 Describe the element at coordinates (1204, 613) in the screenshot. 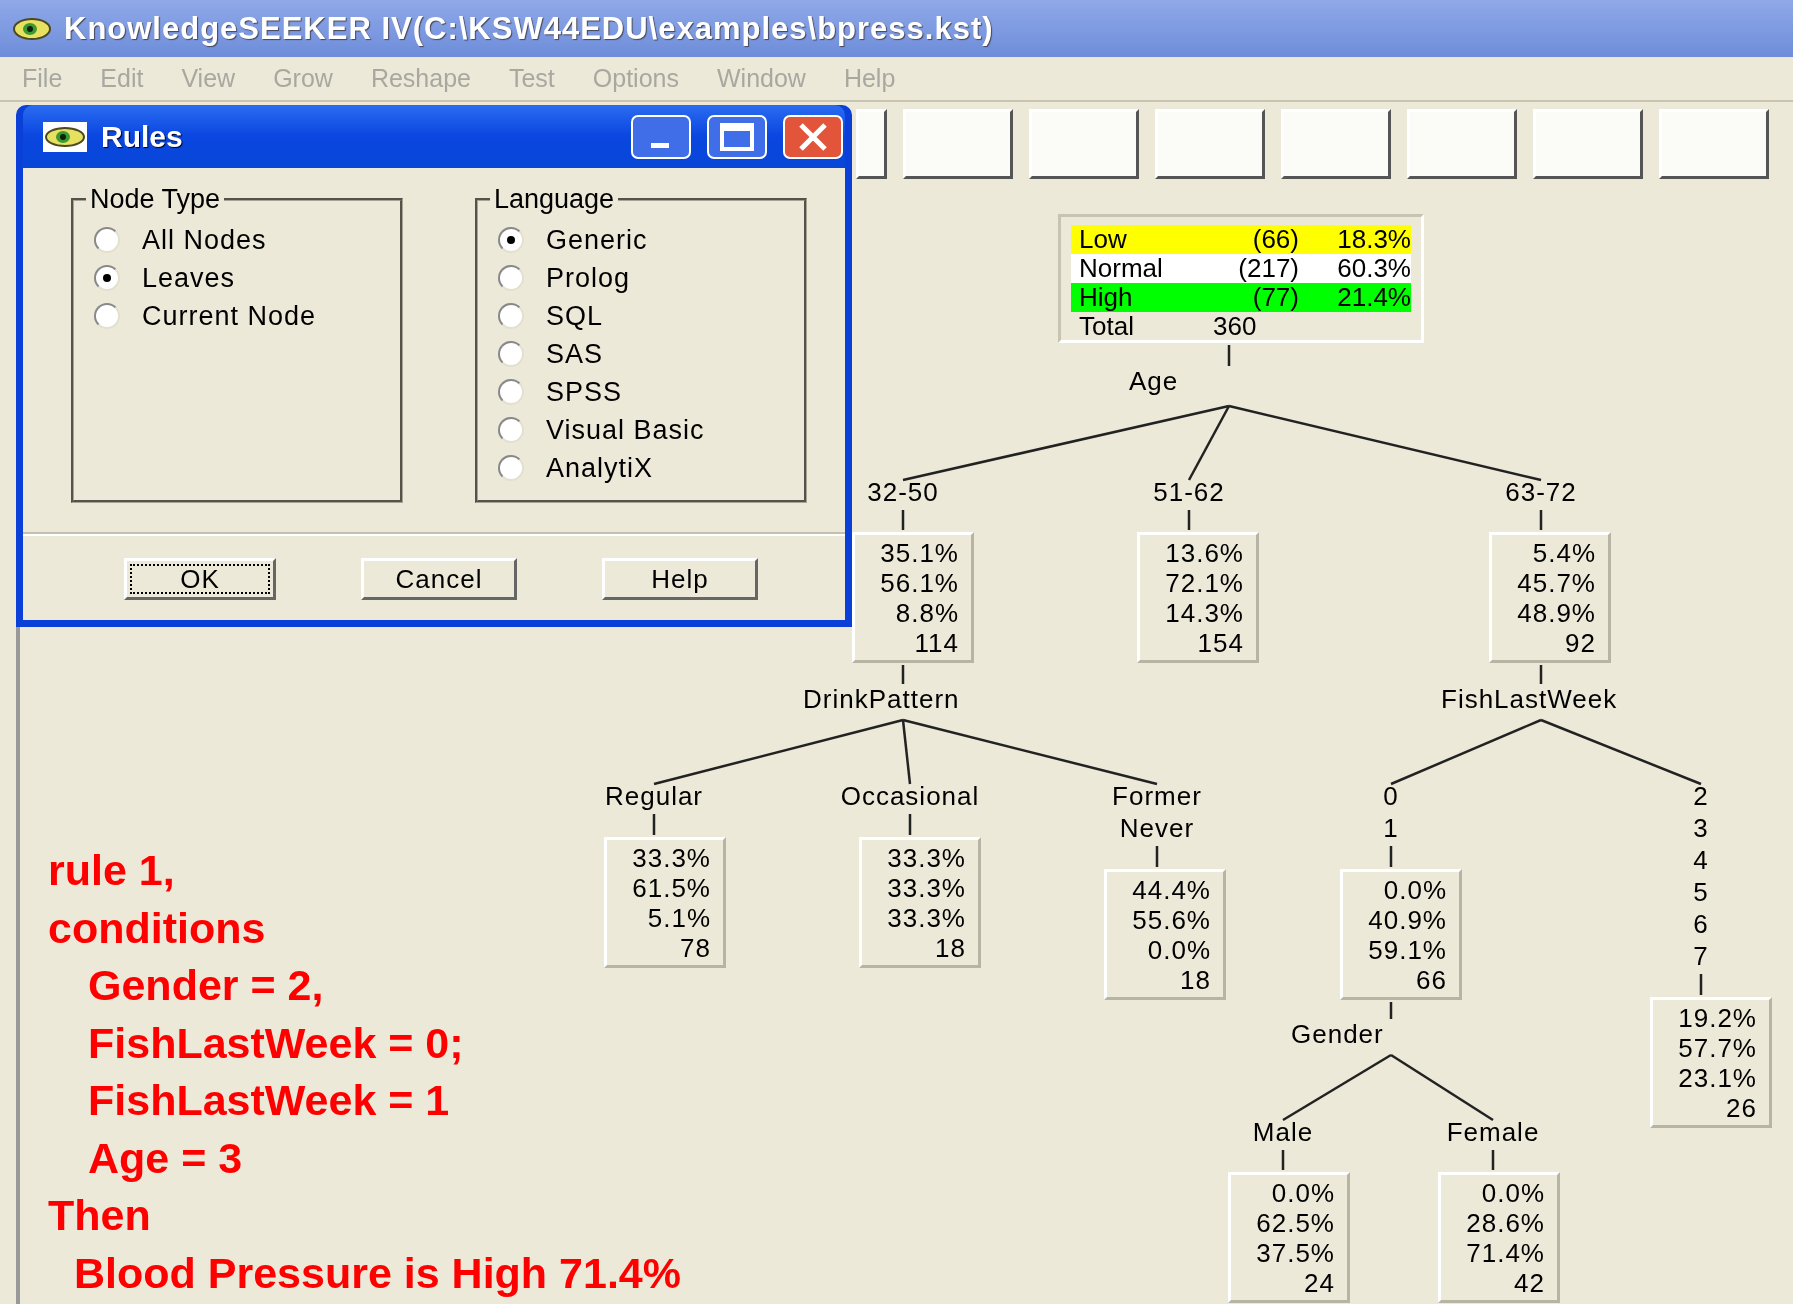

I see `node-value: 14.3%` at that location.